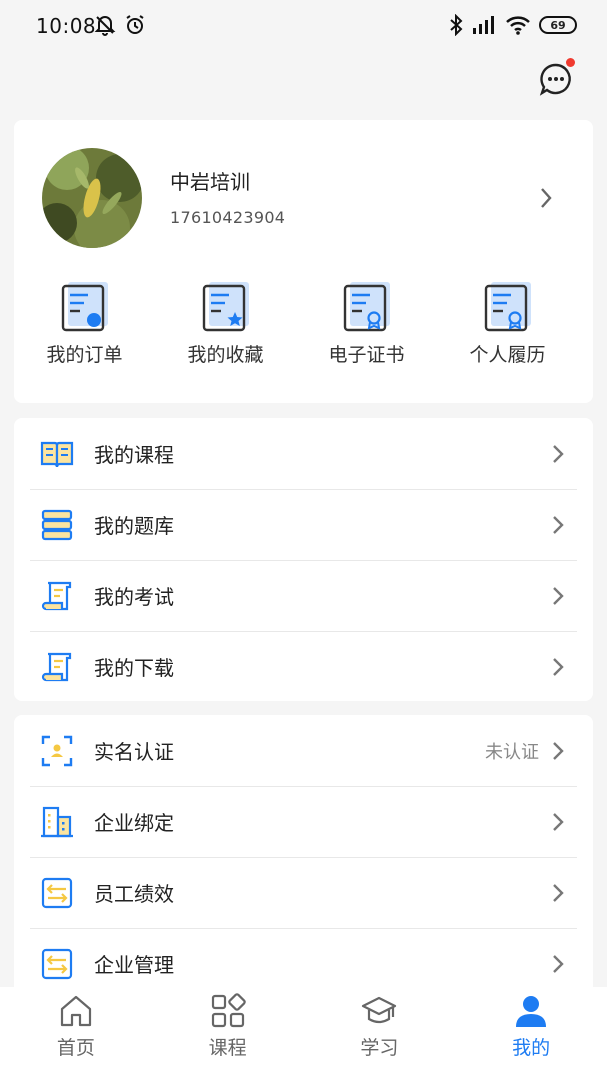 The image size is (607, 1080). I want to click on tab-mine: 我的, so click(531, 1033).